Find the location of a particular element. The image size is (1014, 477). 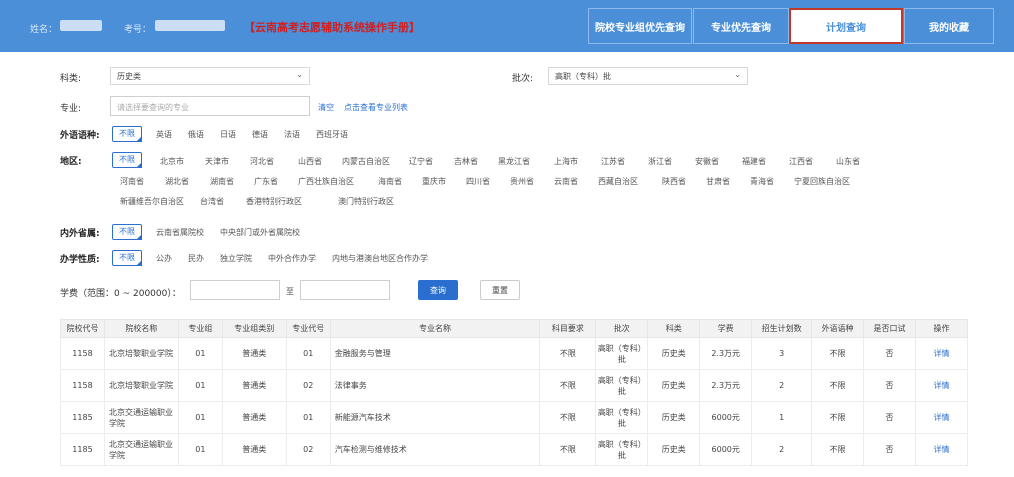

chevron-down-icon: ⌄ is located at coordinates (737, 74).